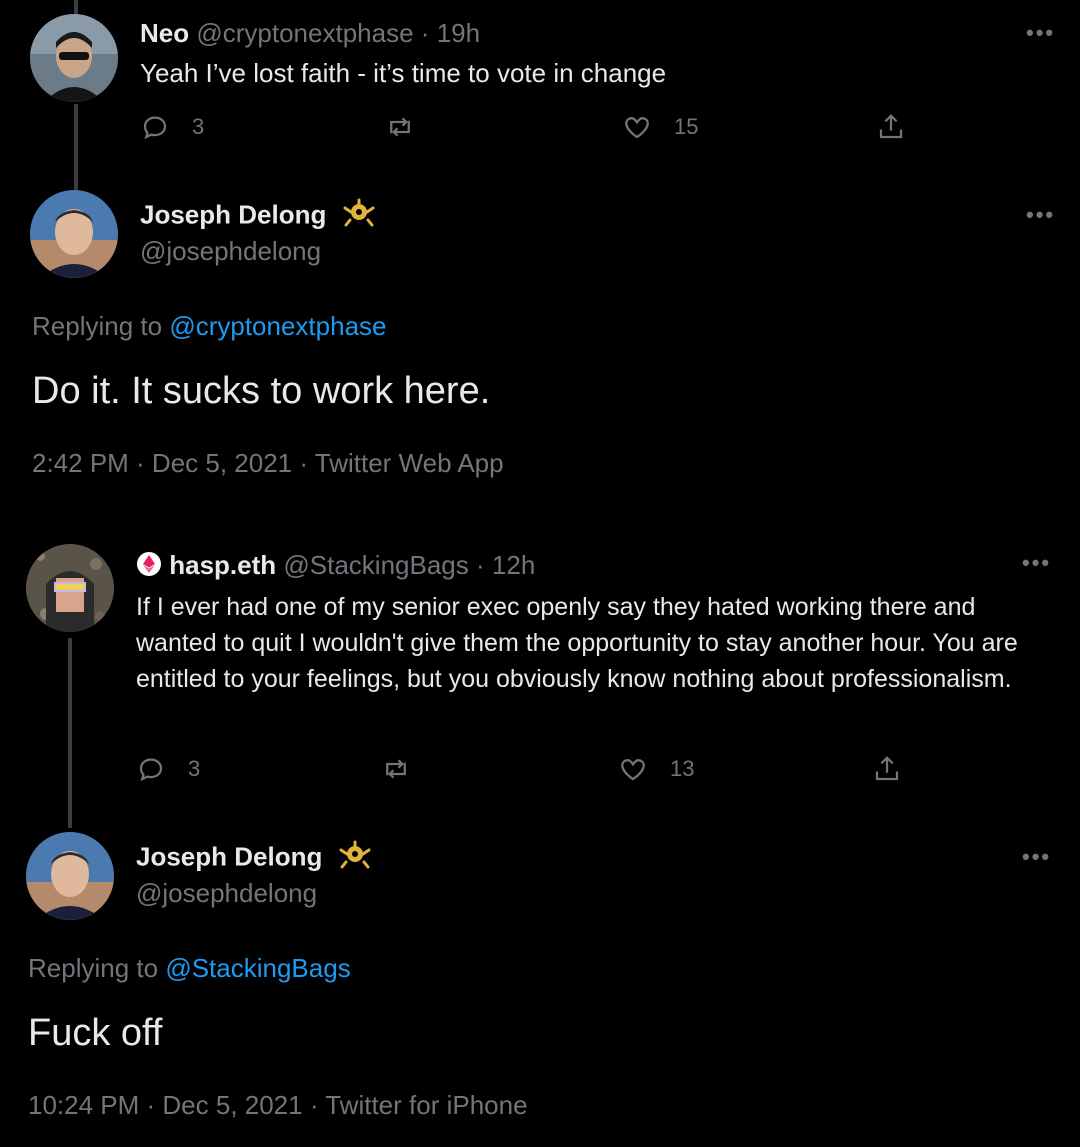 Image resolution: width=1080 pixels, height=1147 pixels. I want to click on tweet-text: Do it. It sucks to work here., so click(261, 391).